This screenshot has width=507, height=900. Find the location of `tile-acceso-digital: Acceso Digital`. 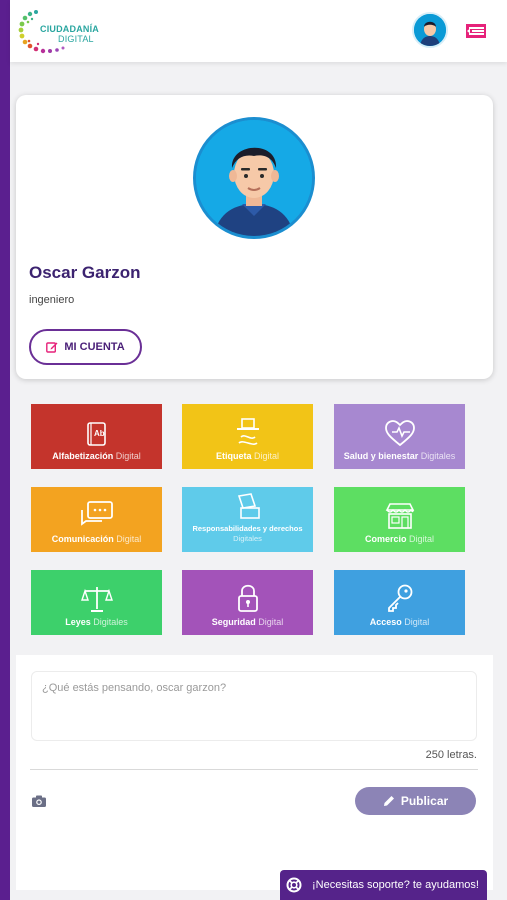

tile-acceso-digital: Acceso Digital is located at coordinates (399, 602).